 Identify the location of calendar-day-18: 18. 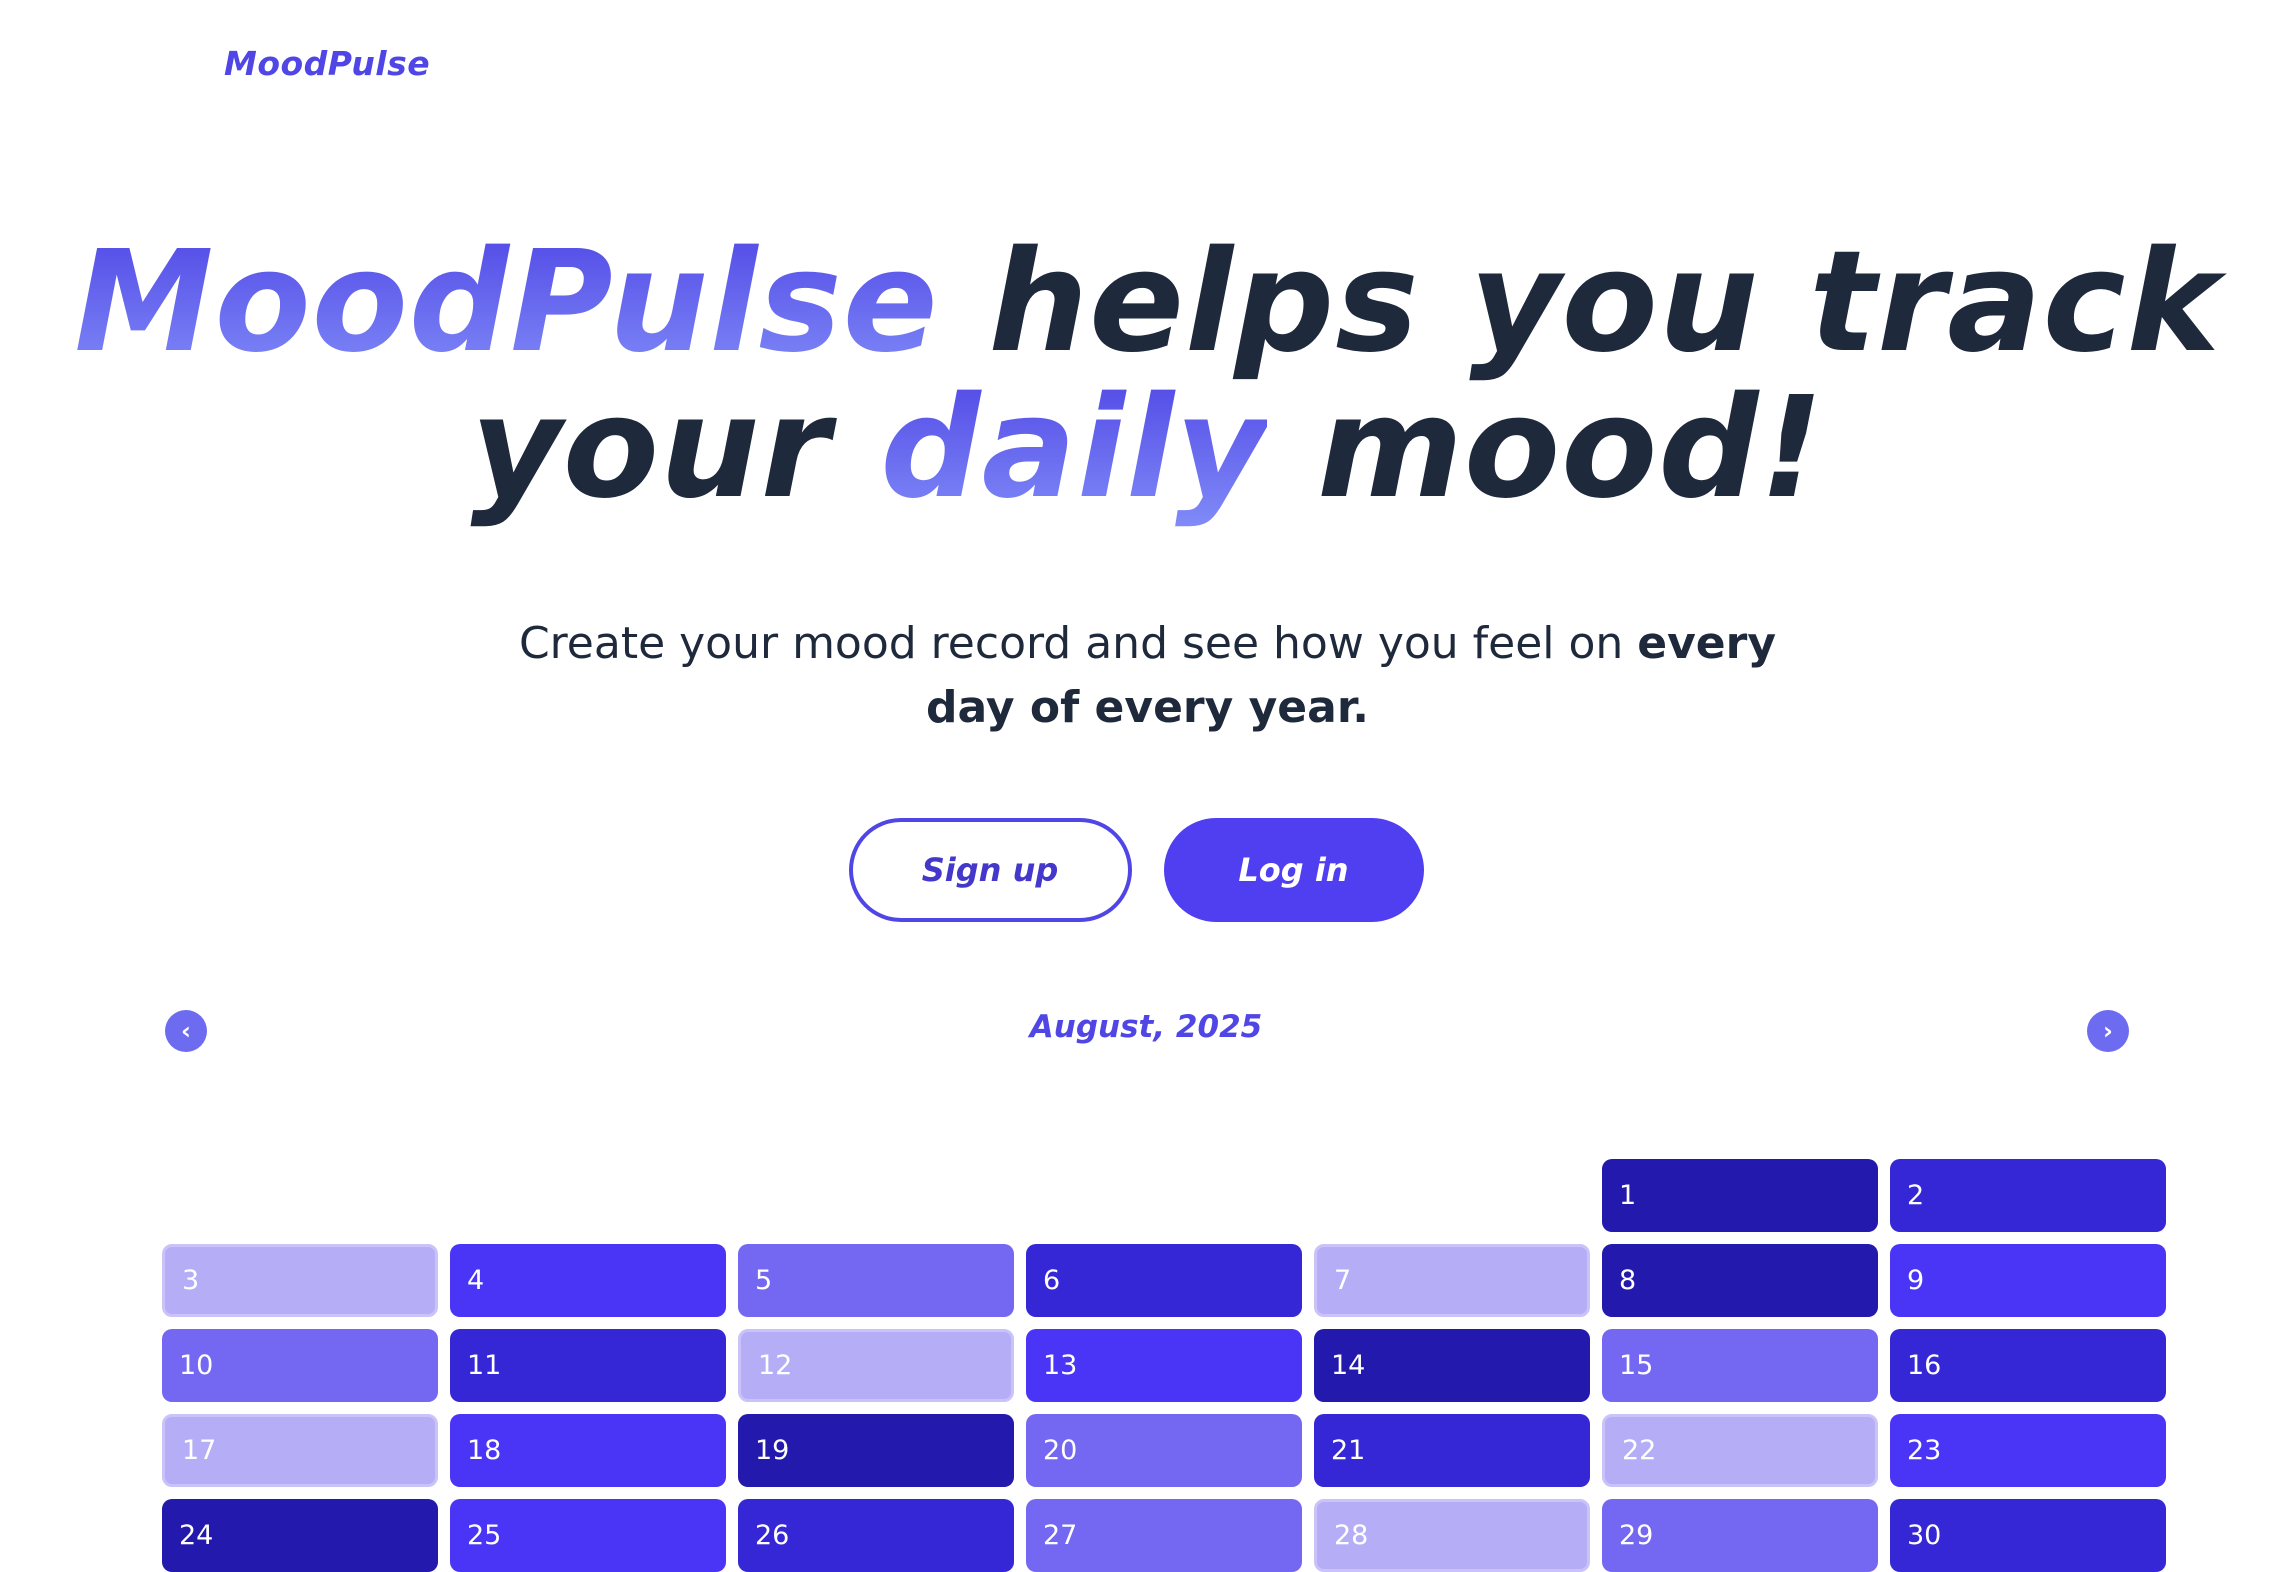
(588, 1450).